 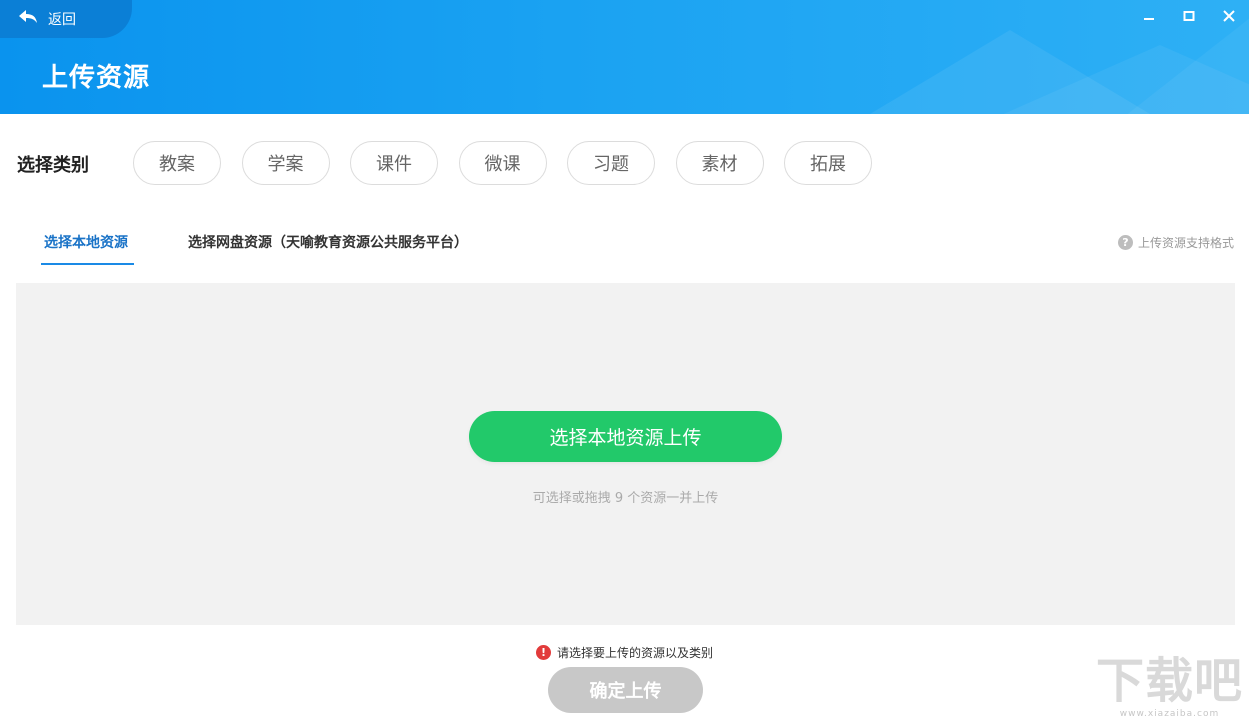 I want to click on supported-formats-label: 上传资源支持格式, so click(x=1185, y=243).